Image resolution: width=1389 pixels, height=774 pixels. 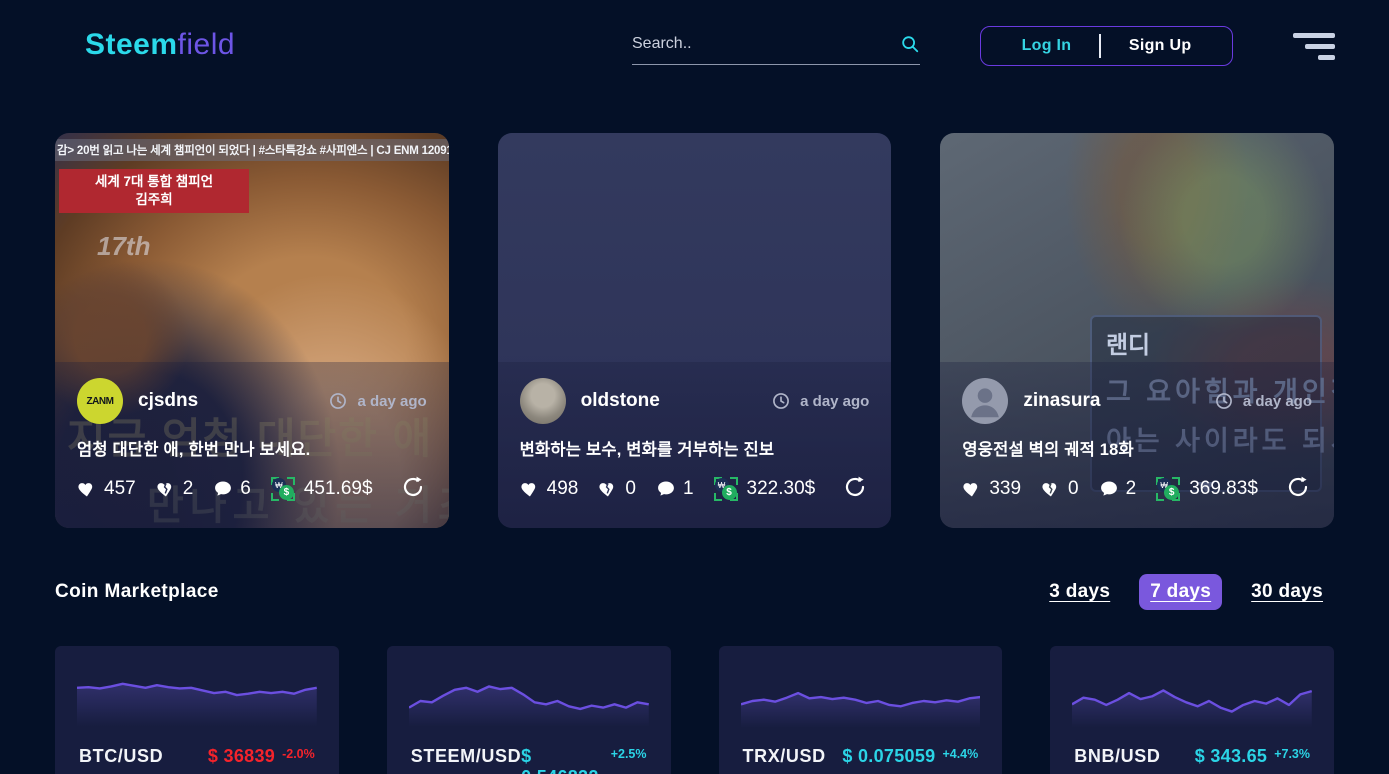 I want to click on comments-count: 6, so click(x=245, y=488).